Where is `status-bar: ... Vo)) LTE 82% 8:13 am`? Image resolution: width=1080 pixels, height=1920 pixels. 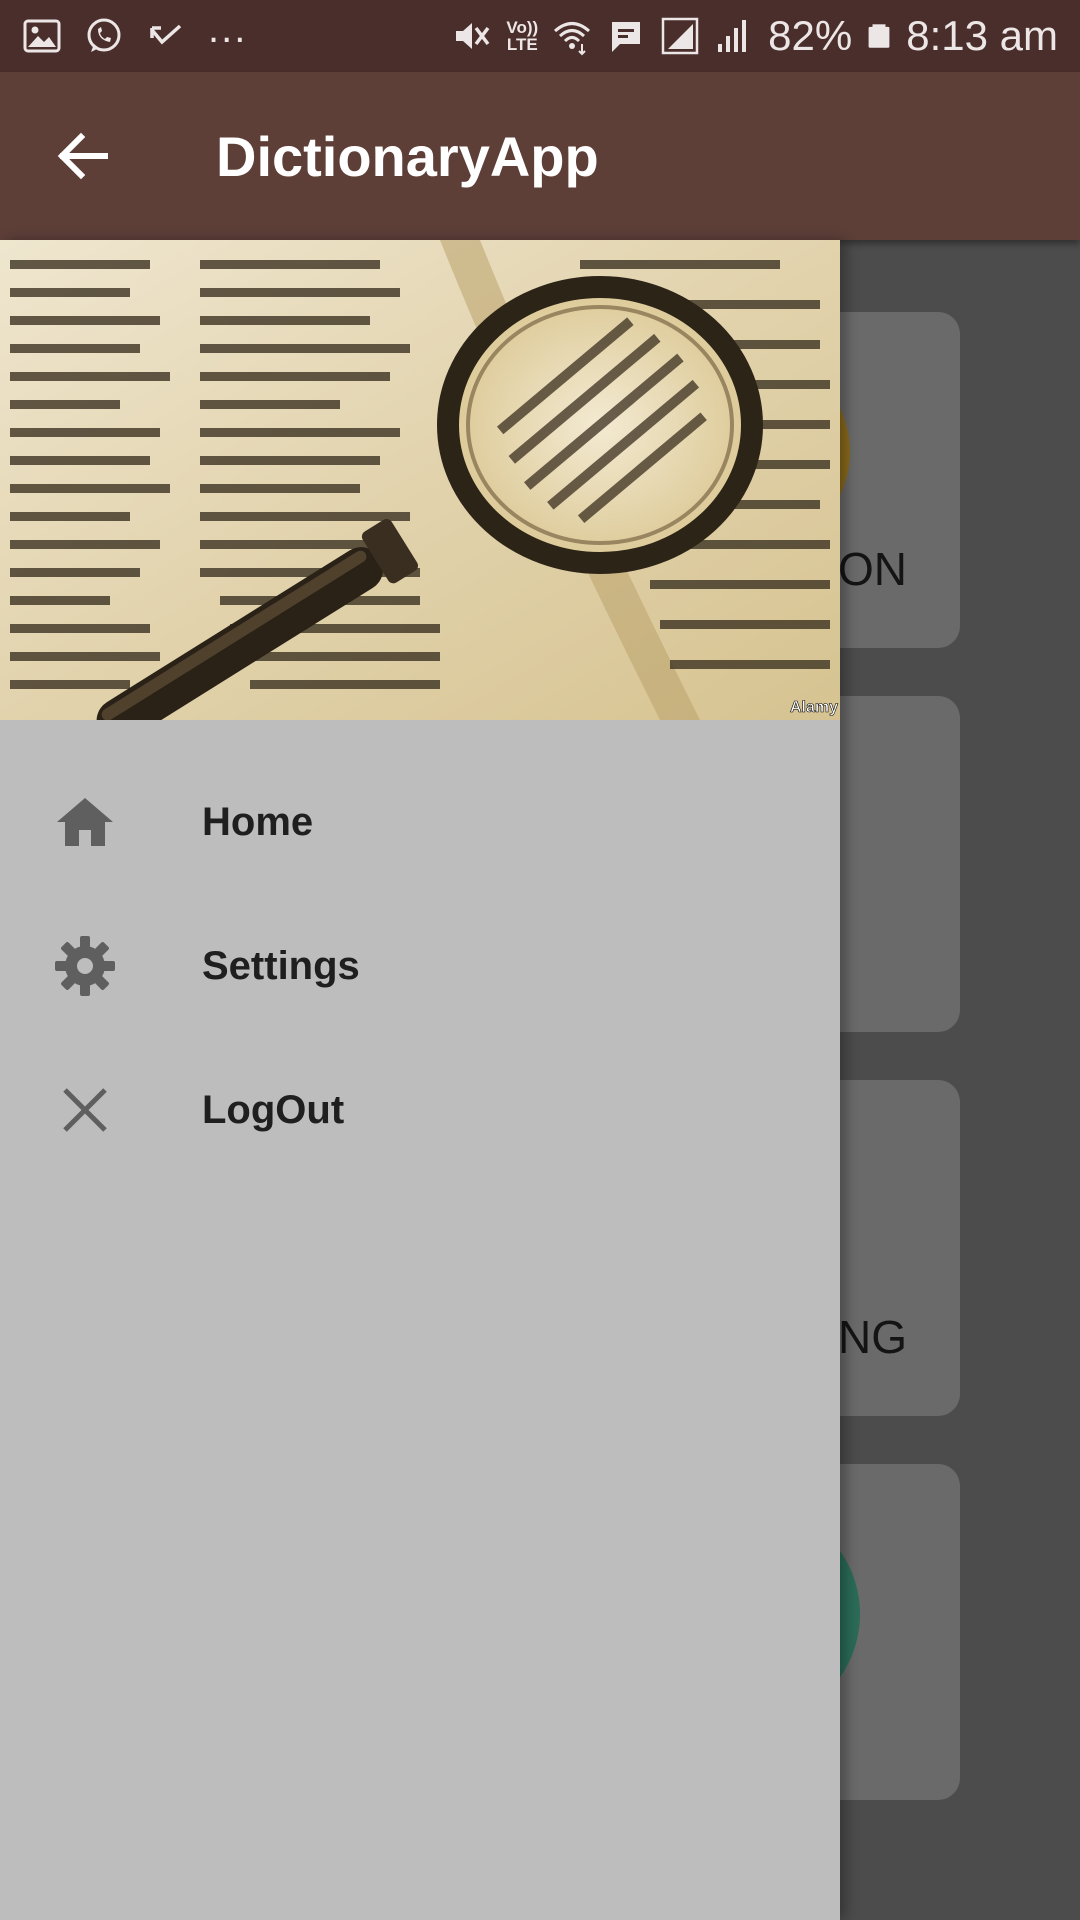
status-bar: ... Vo)) LTE 82% 8:13 am is located at coordinates (540, 36).